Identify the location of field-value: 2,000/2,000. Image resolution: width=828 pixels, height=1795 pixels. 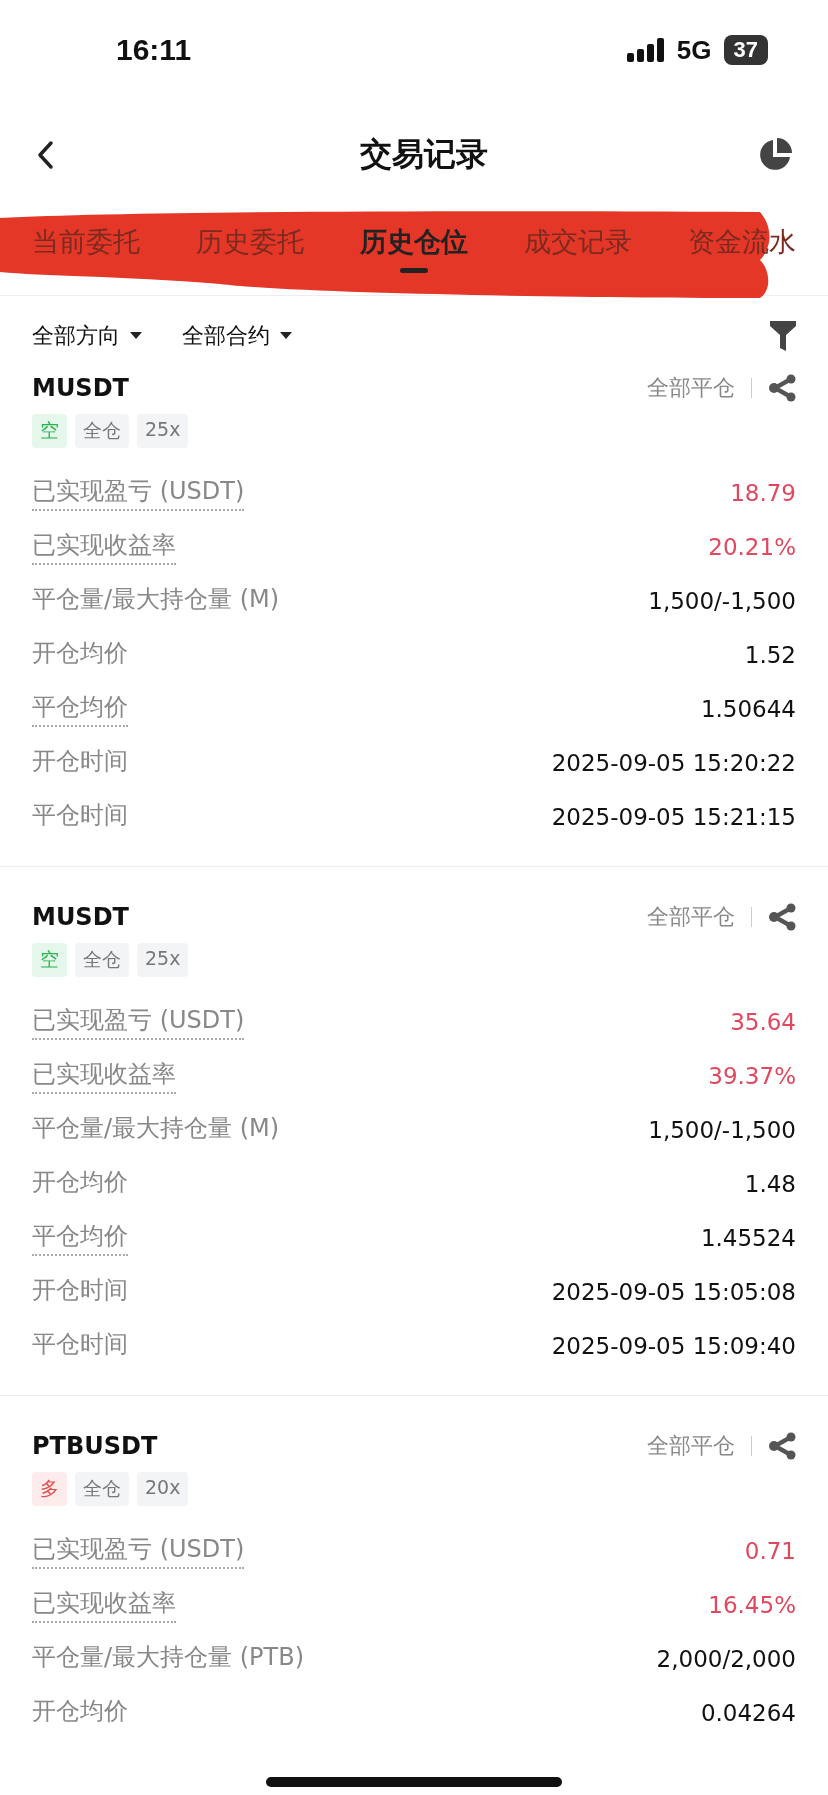
(726, 1659).